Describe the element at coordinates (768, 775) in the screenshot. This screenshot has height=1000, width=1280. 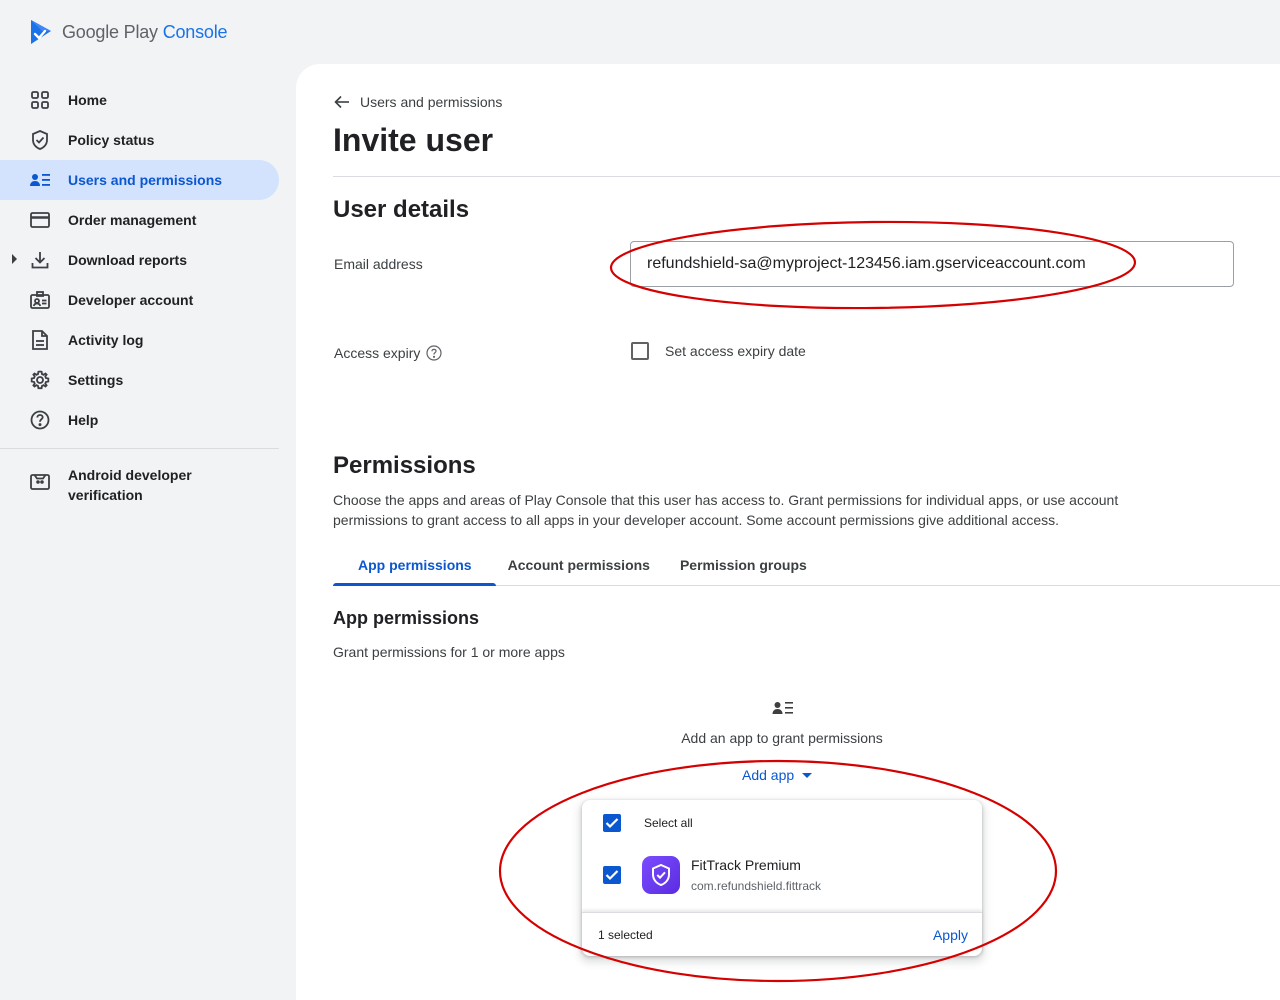
I see `add-app-label: Add app` at that location.